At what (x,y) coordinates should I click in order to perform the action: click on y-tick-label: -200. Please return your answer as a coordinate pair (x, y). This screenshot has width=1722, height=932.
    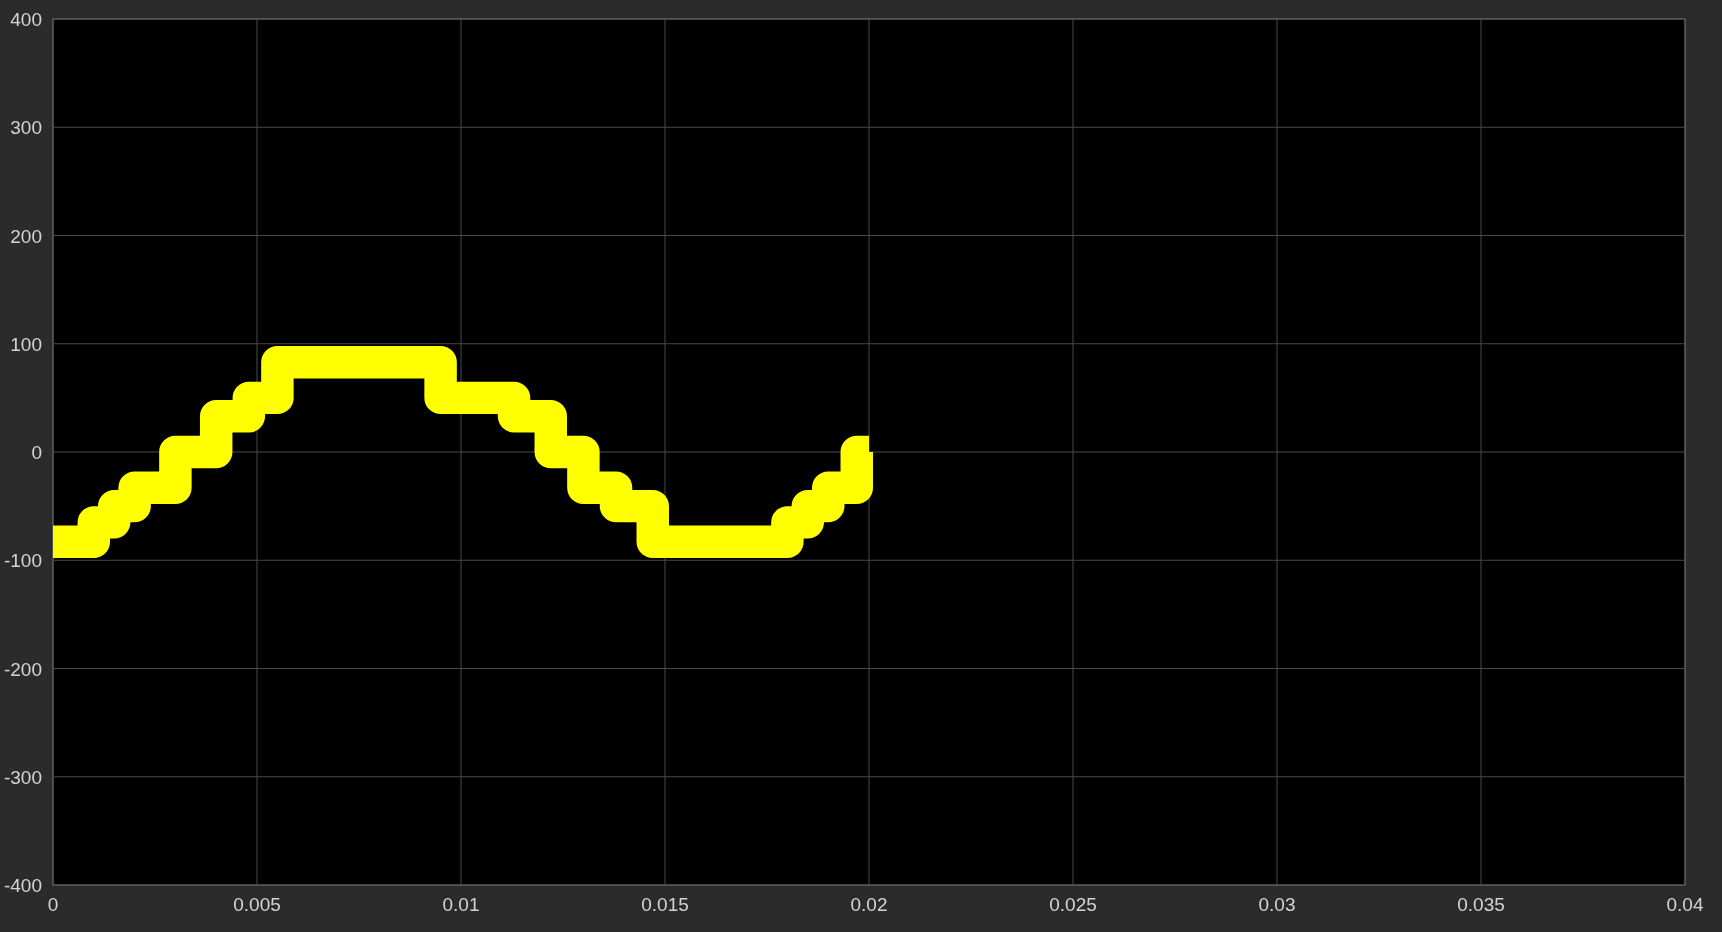
    Looking at the image, I should click on (22, 669).